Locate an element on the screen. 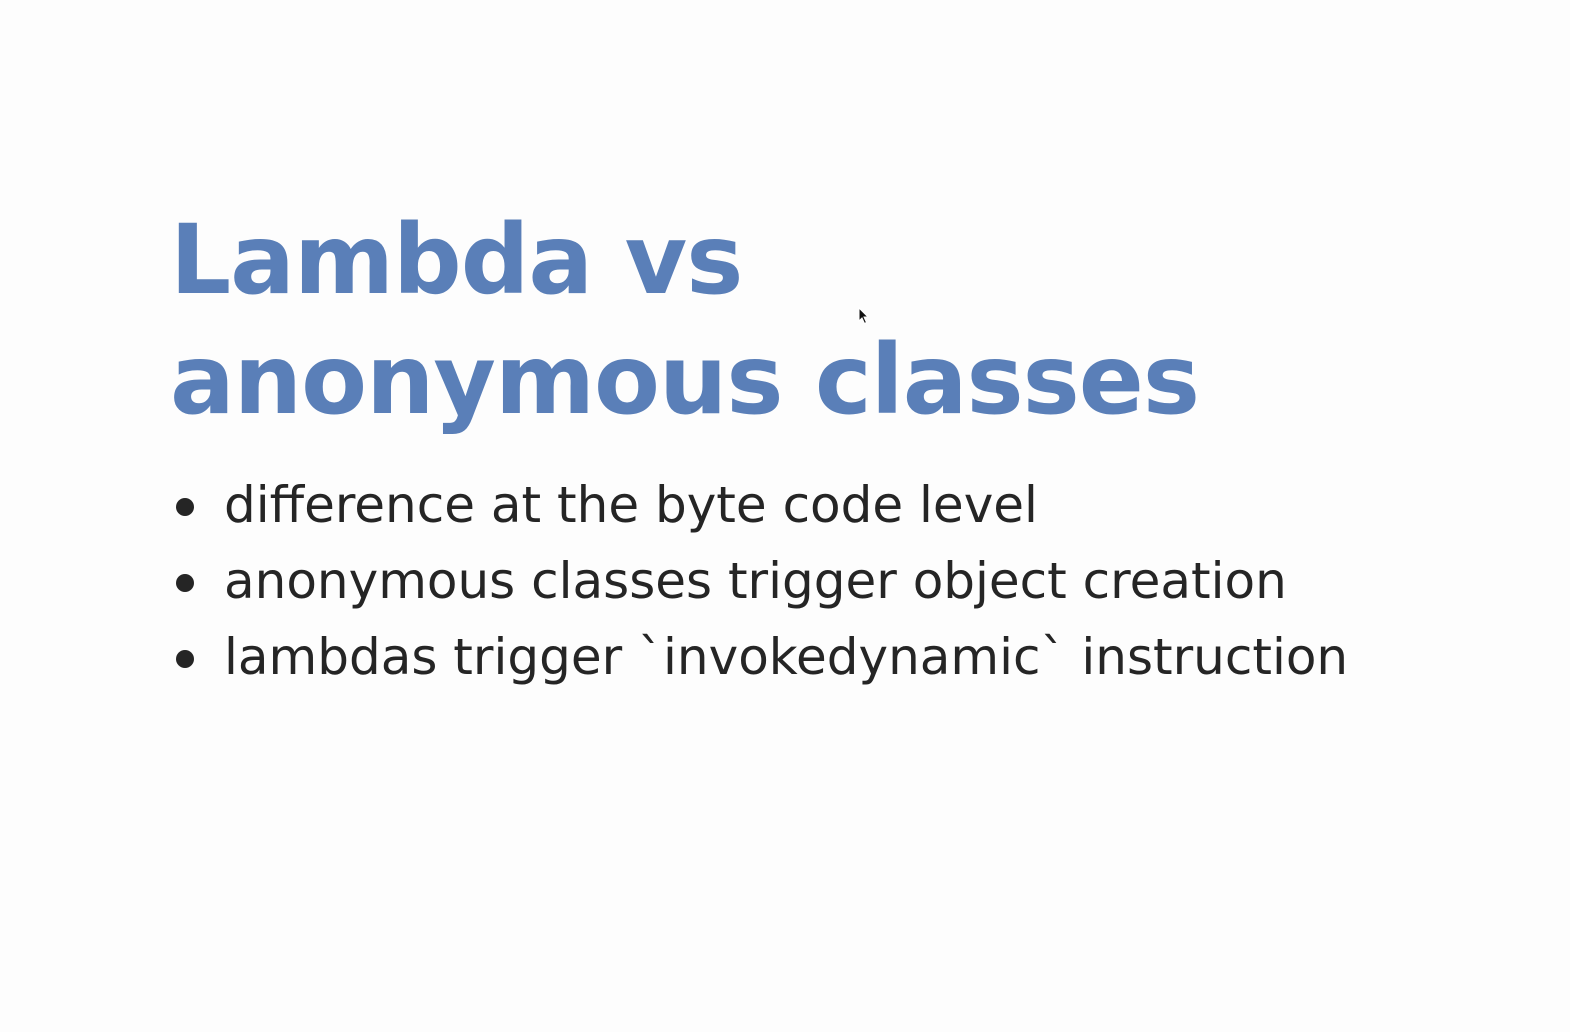  bullet-item: difference at the byte code level is located at coordinates (760, 510).